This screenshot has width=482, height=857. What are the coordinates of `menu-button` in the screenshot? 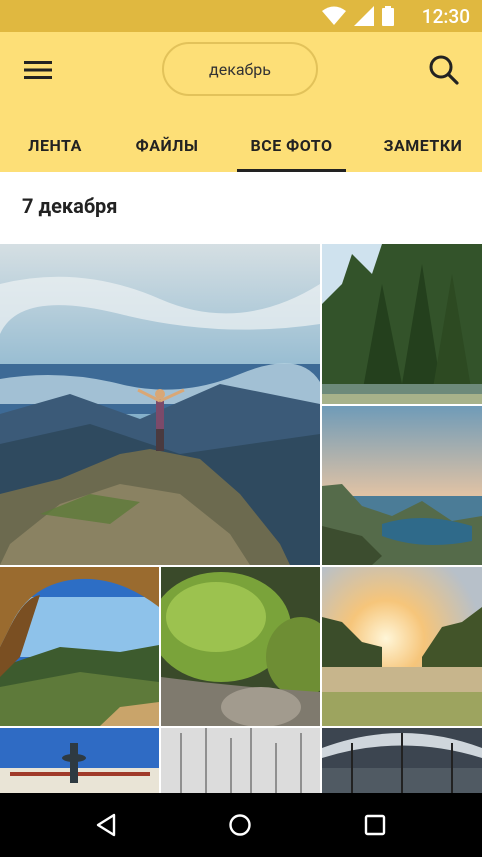 It's located at (38, 70).